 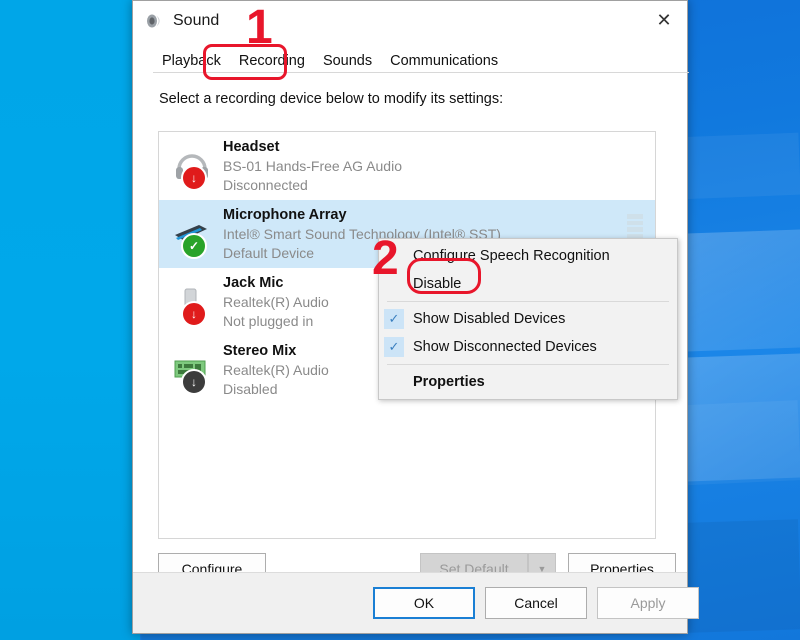 I want to click on menu-item-properties: Properties, so click(x=528, y=382).